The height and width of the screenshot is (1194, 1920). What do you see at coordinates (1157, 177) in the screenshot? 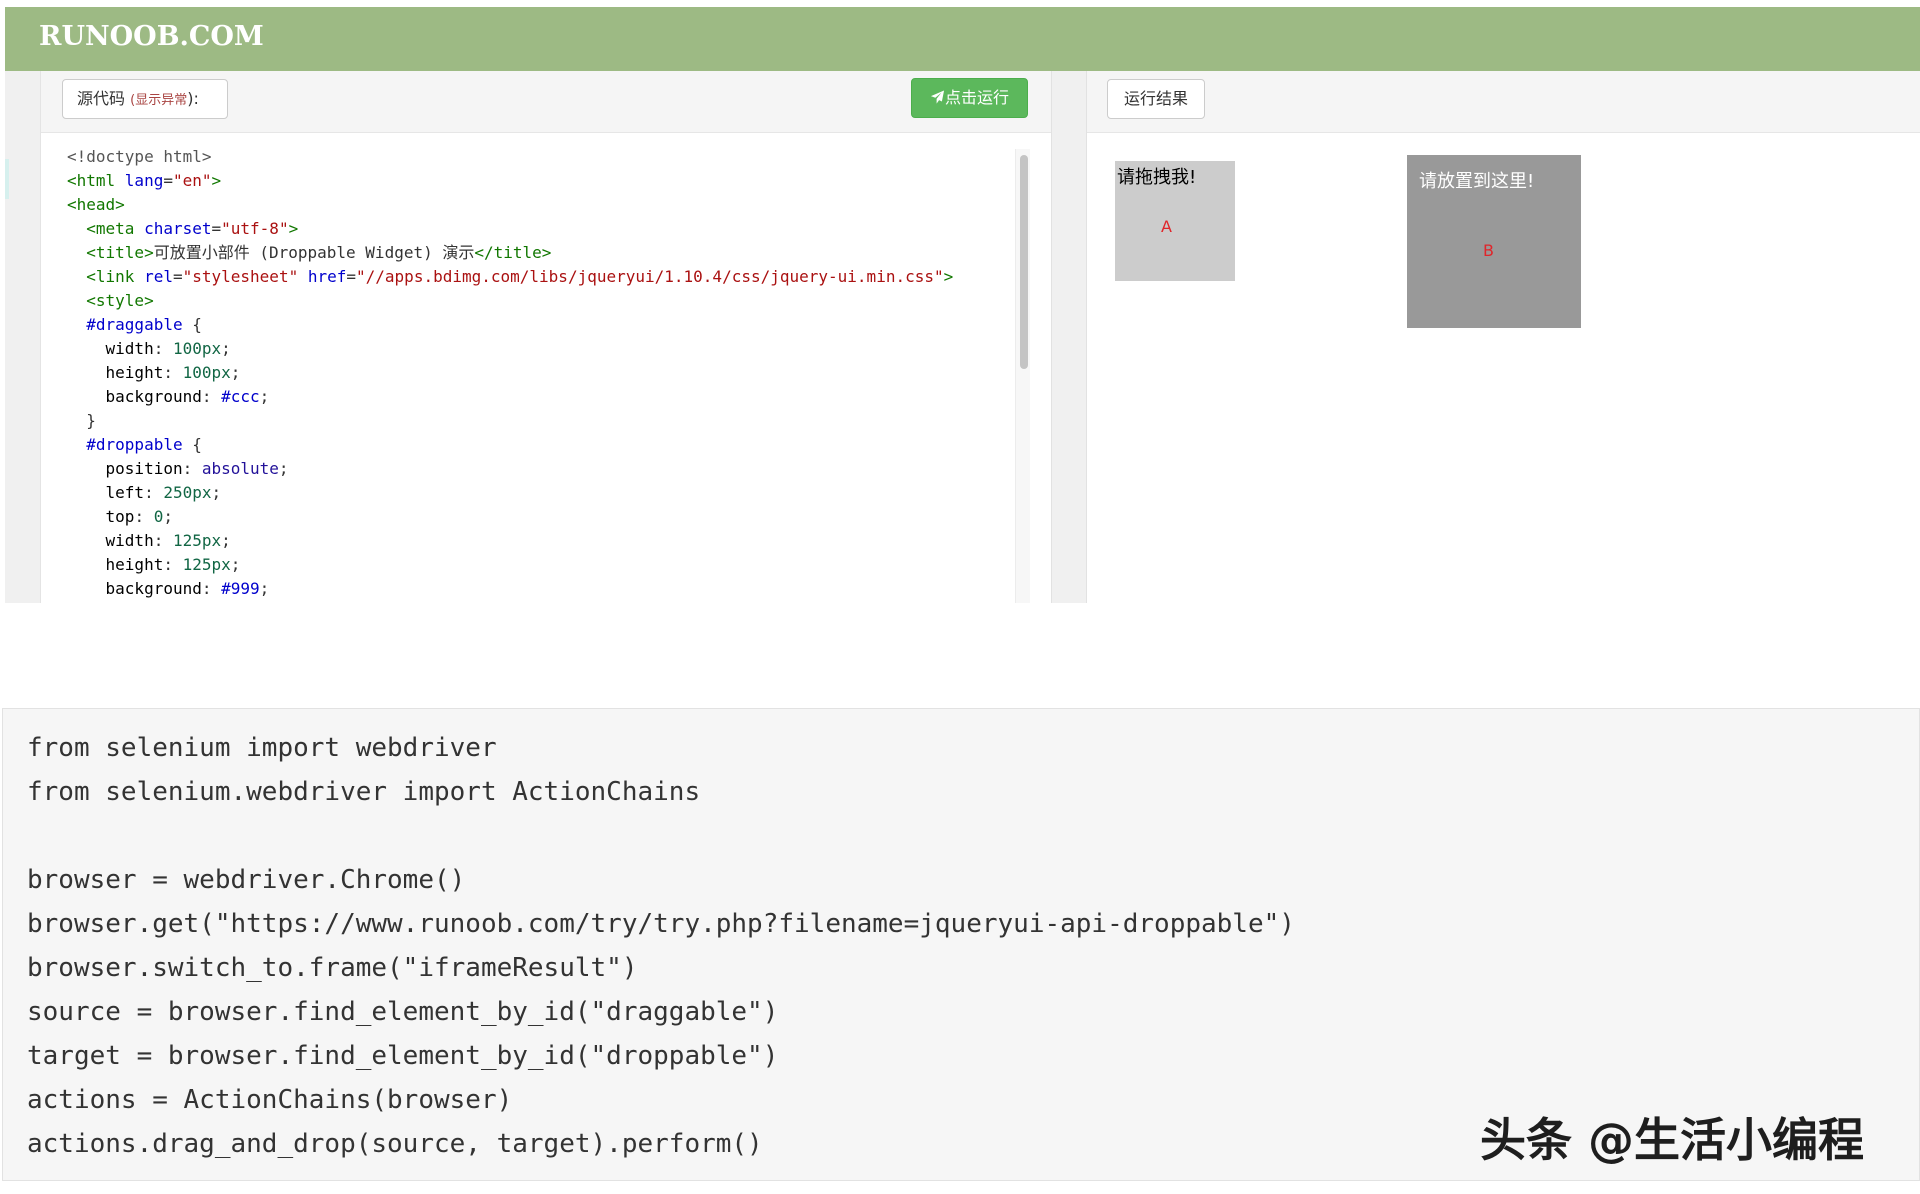
I see `draggable-label: 请拖拽我!` at bounding box center [1157, 177].